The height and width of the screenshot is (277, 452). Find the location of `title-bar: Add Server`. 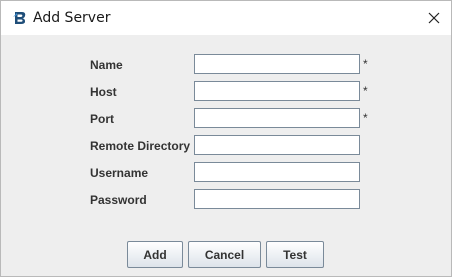

title-bar: Add Server is located at coordinates (226, 18).